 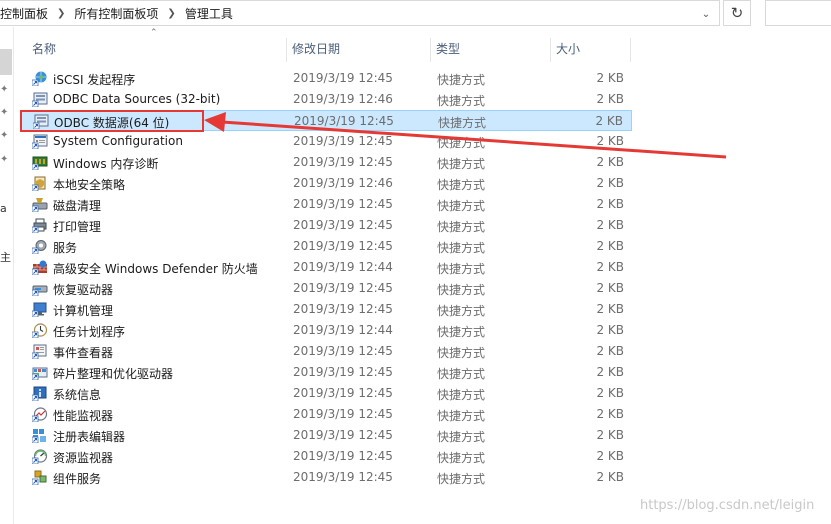 I want to click on sort-ascending-icon: ⌃, so click(x=154, y=33).